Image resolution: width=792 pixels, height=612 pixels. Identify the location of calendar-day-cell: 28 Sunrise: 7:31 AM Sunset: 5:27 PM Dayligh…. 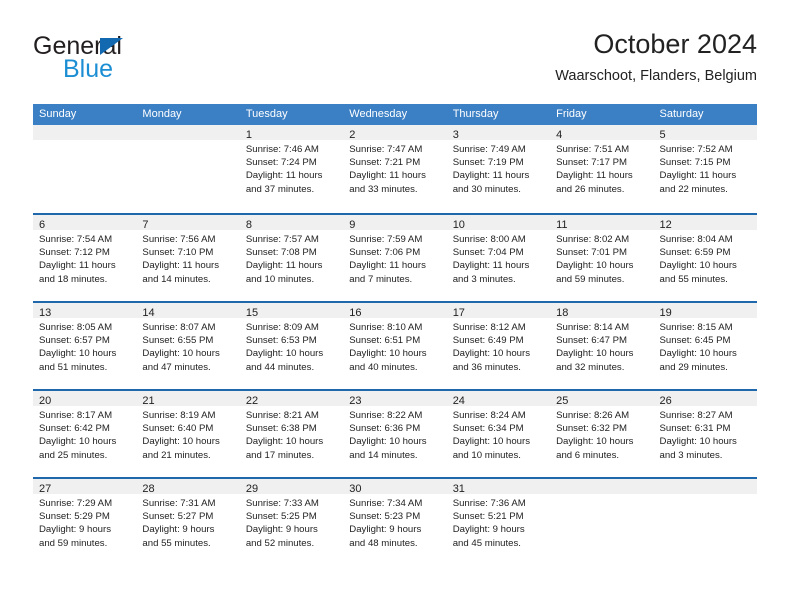
(188, 522).